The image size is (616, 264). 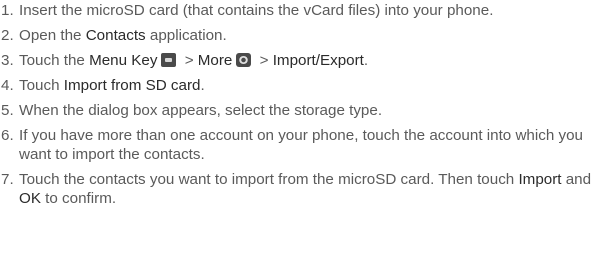 What do you see at coordinates (132, 85) in the screenshot?
I see `import-from-sd-term: Import from SD card` at bounding box center [132, 85].